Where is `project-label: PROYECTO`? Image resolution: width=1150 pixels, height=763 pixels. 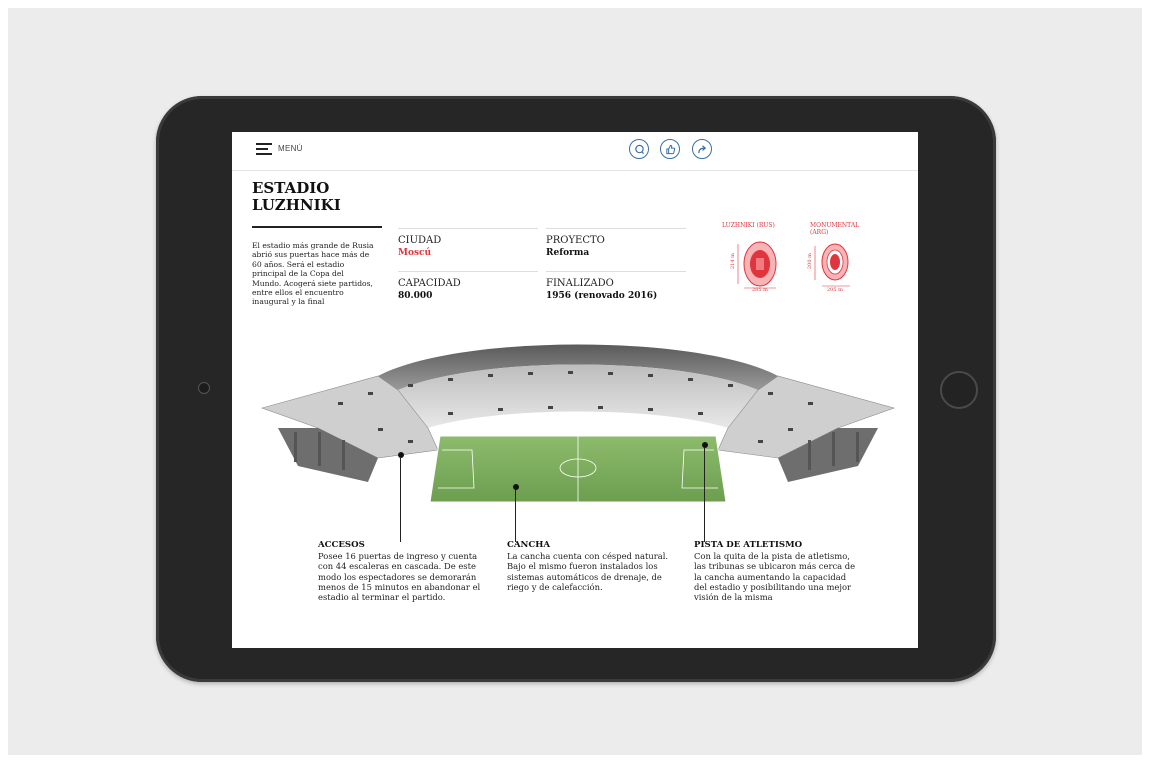 project-label: PROYECTO is located at coordinates (575, 240).